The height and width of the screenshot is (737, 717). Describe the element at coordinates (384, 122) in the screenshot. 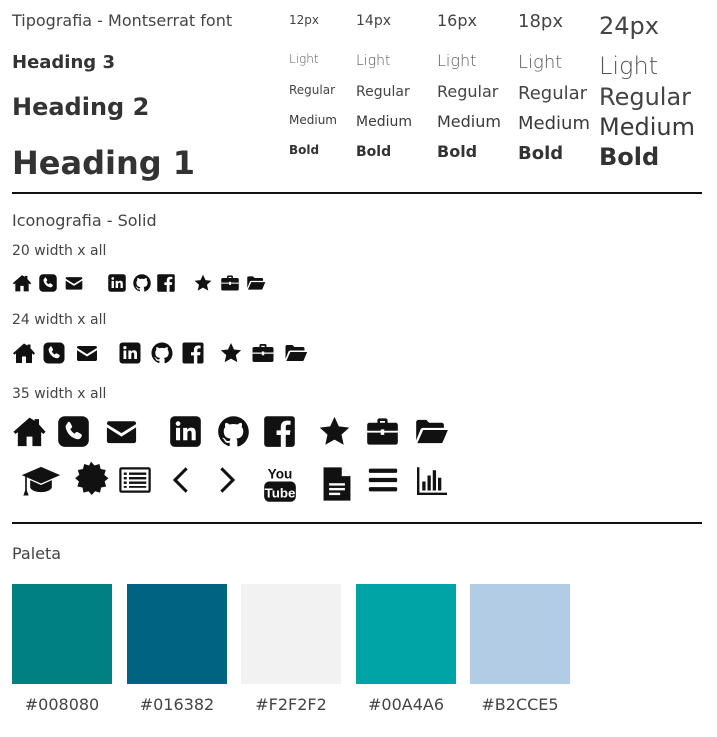

I see `weight-medium-14px: Medium` at that location.